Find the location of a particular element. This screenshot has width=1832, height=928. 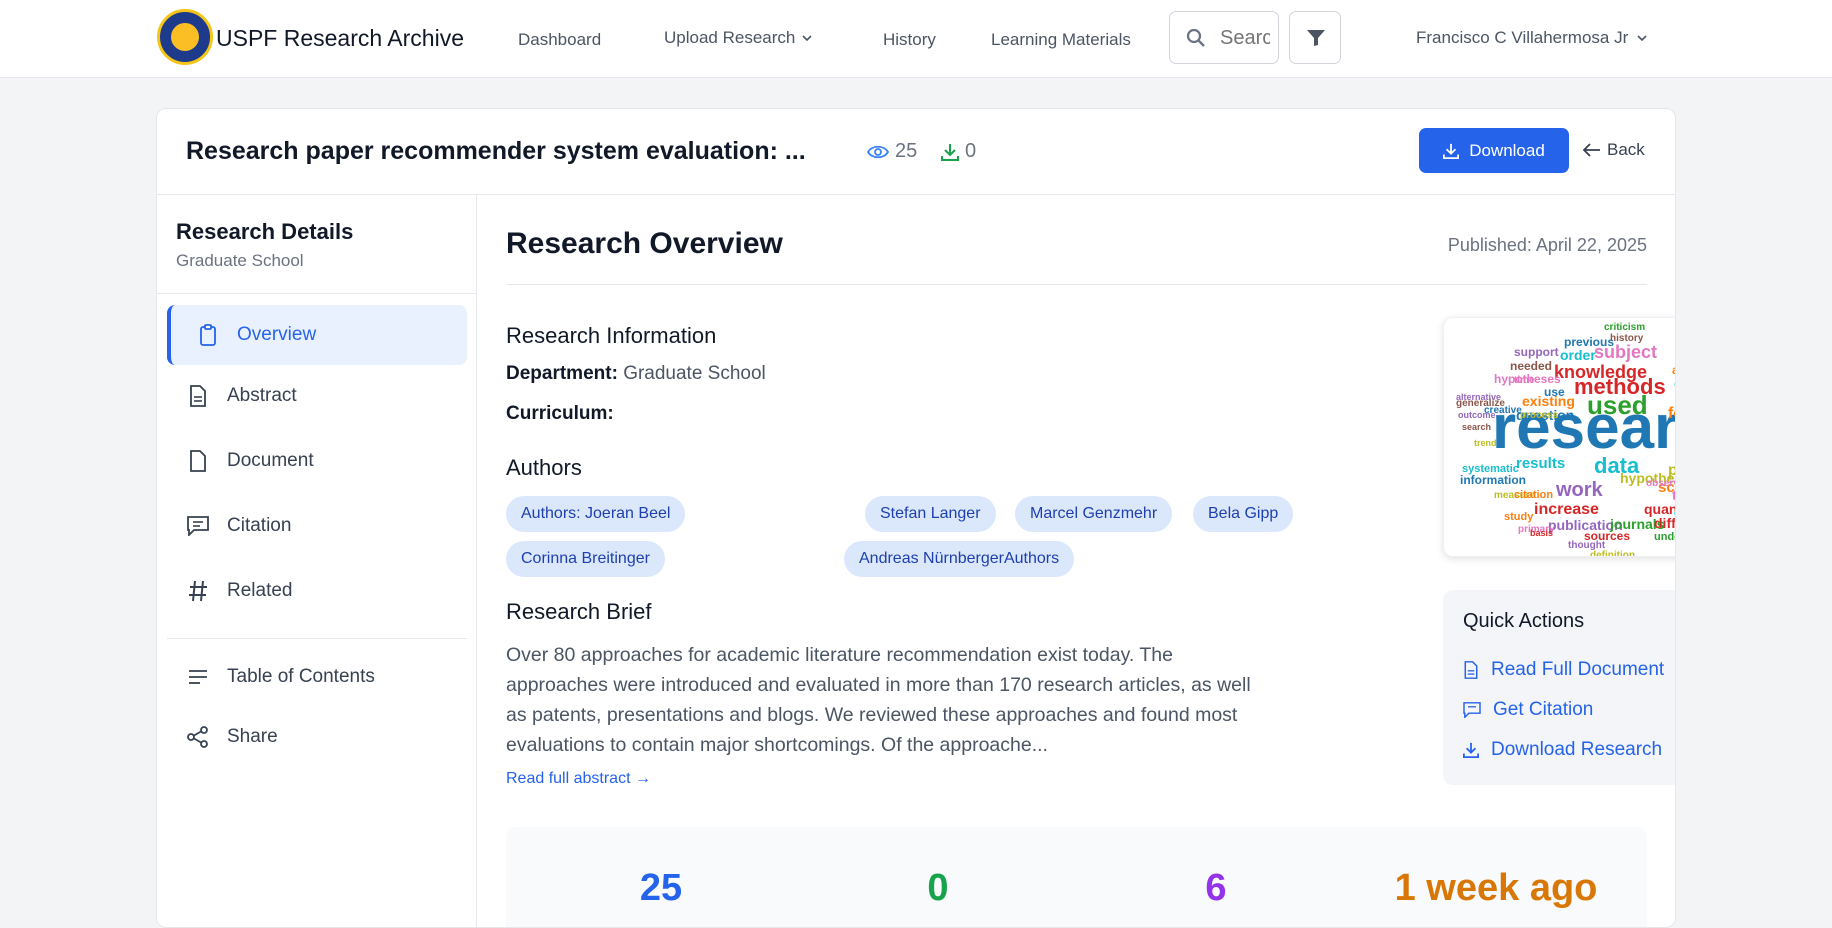

nav-upload-label: Upload Research is located at coordinates (730, 37).